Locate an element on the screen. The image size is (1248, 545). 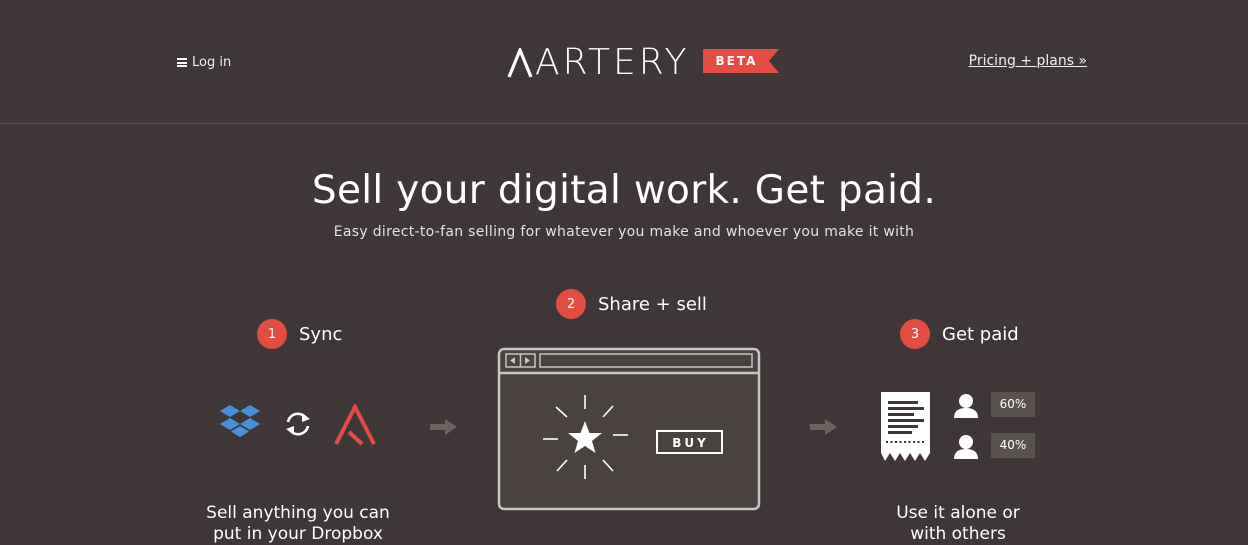
step-title: Get paid is located at coordinates (980, 334).